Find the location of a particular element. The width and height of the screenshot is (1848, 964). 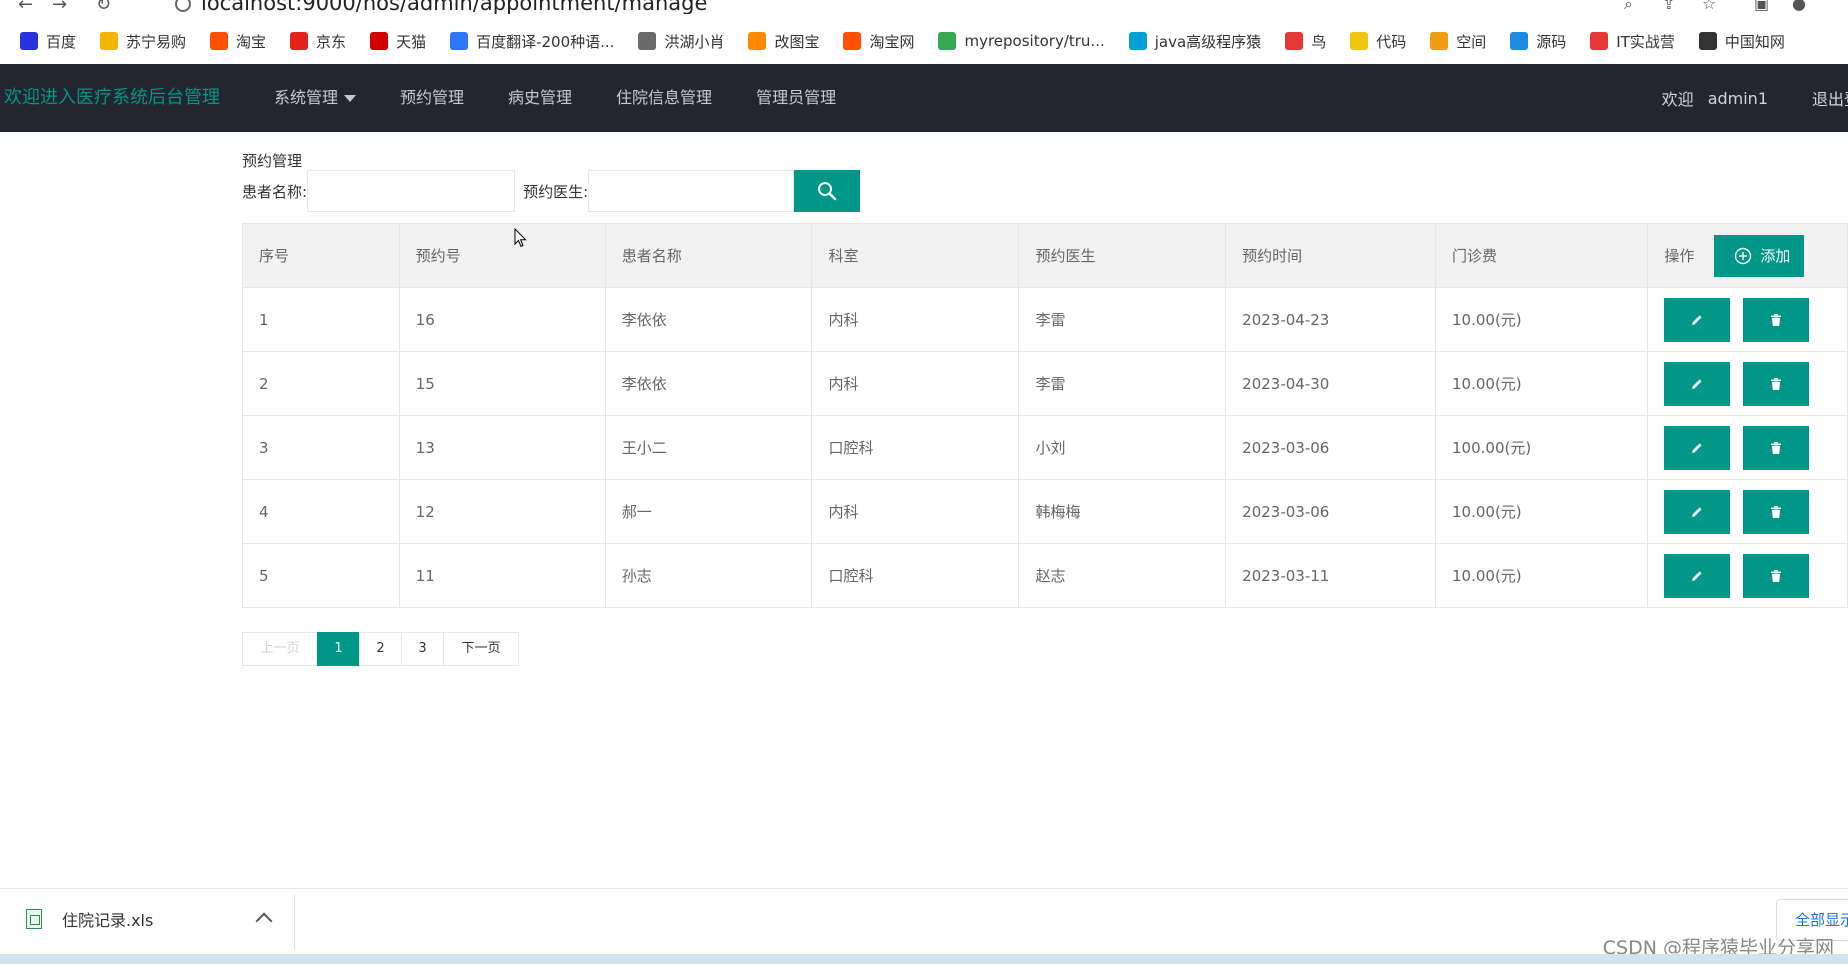

page-1-button: 1 is located at coordinates (338, 649).